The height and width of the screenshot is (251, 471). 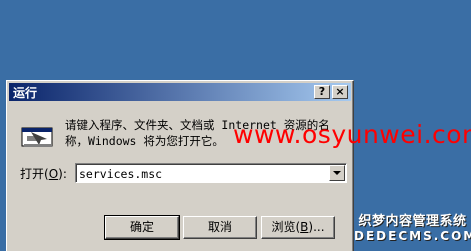 I want to click on combo-dropdown-button, so click(x=337, y=173).